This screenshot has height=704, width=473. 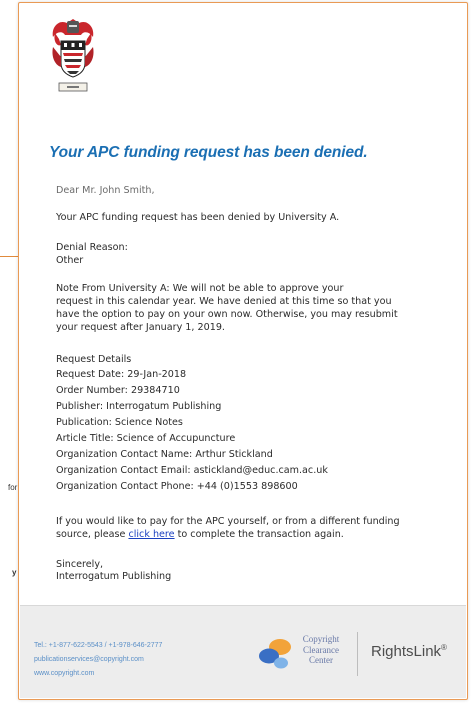 I want to click on copyright-clearance-center-wordmark: Copyright Clearance Center, so click(x=321, y=650).